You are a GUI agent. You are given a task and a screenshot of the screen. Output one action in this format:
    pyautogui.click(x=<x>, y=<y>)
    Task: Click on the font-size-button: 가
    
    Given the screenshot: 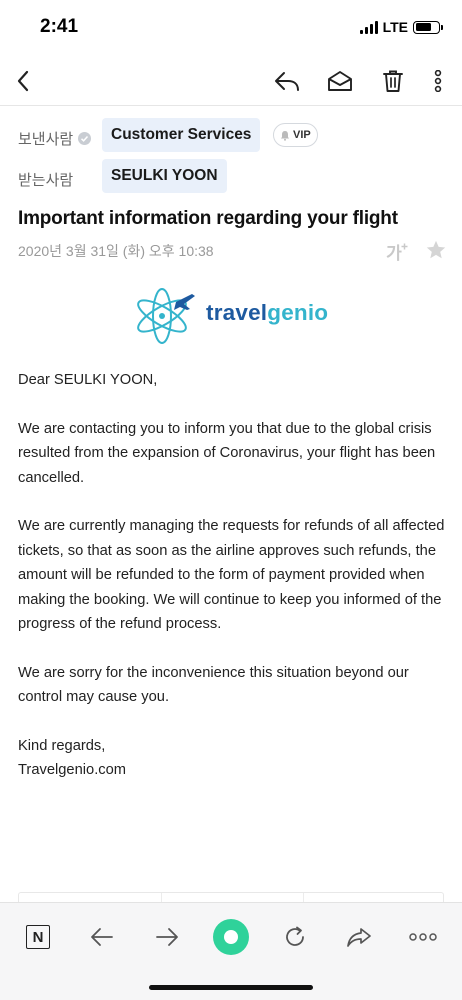 What is the action you would take?
    pyautogui.click(x=397, y=251)
    